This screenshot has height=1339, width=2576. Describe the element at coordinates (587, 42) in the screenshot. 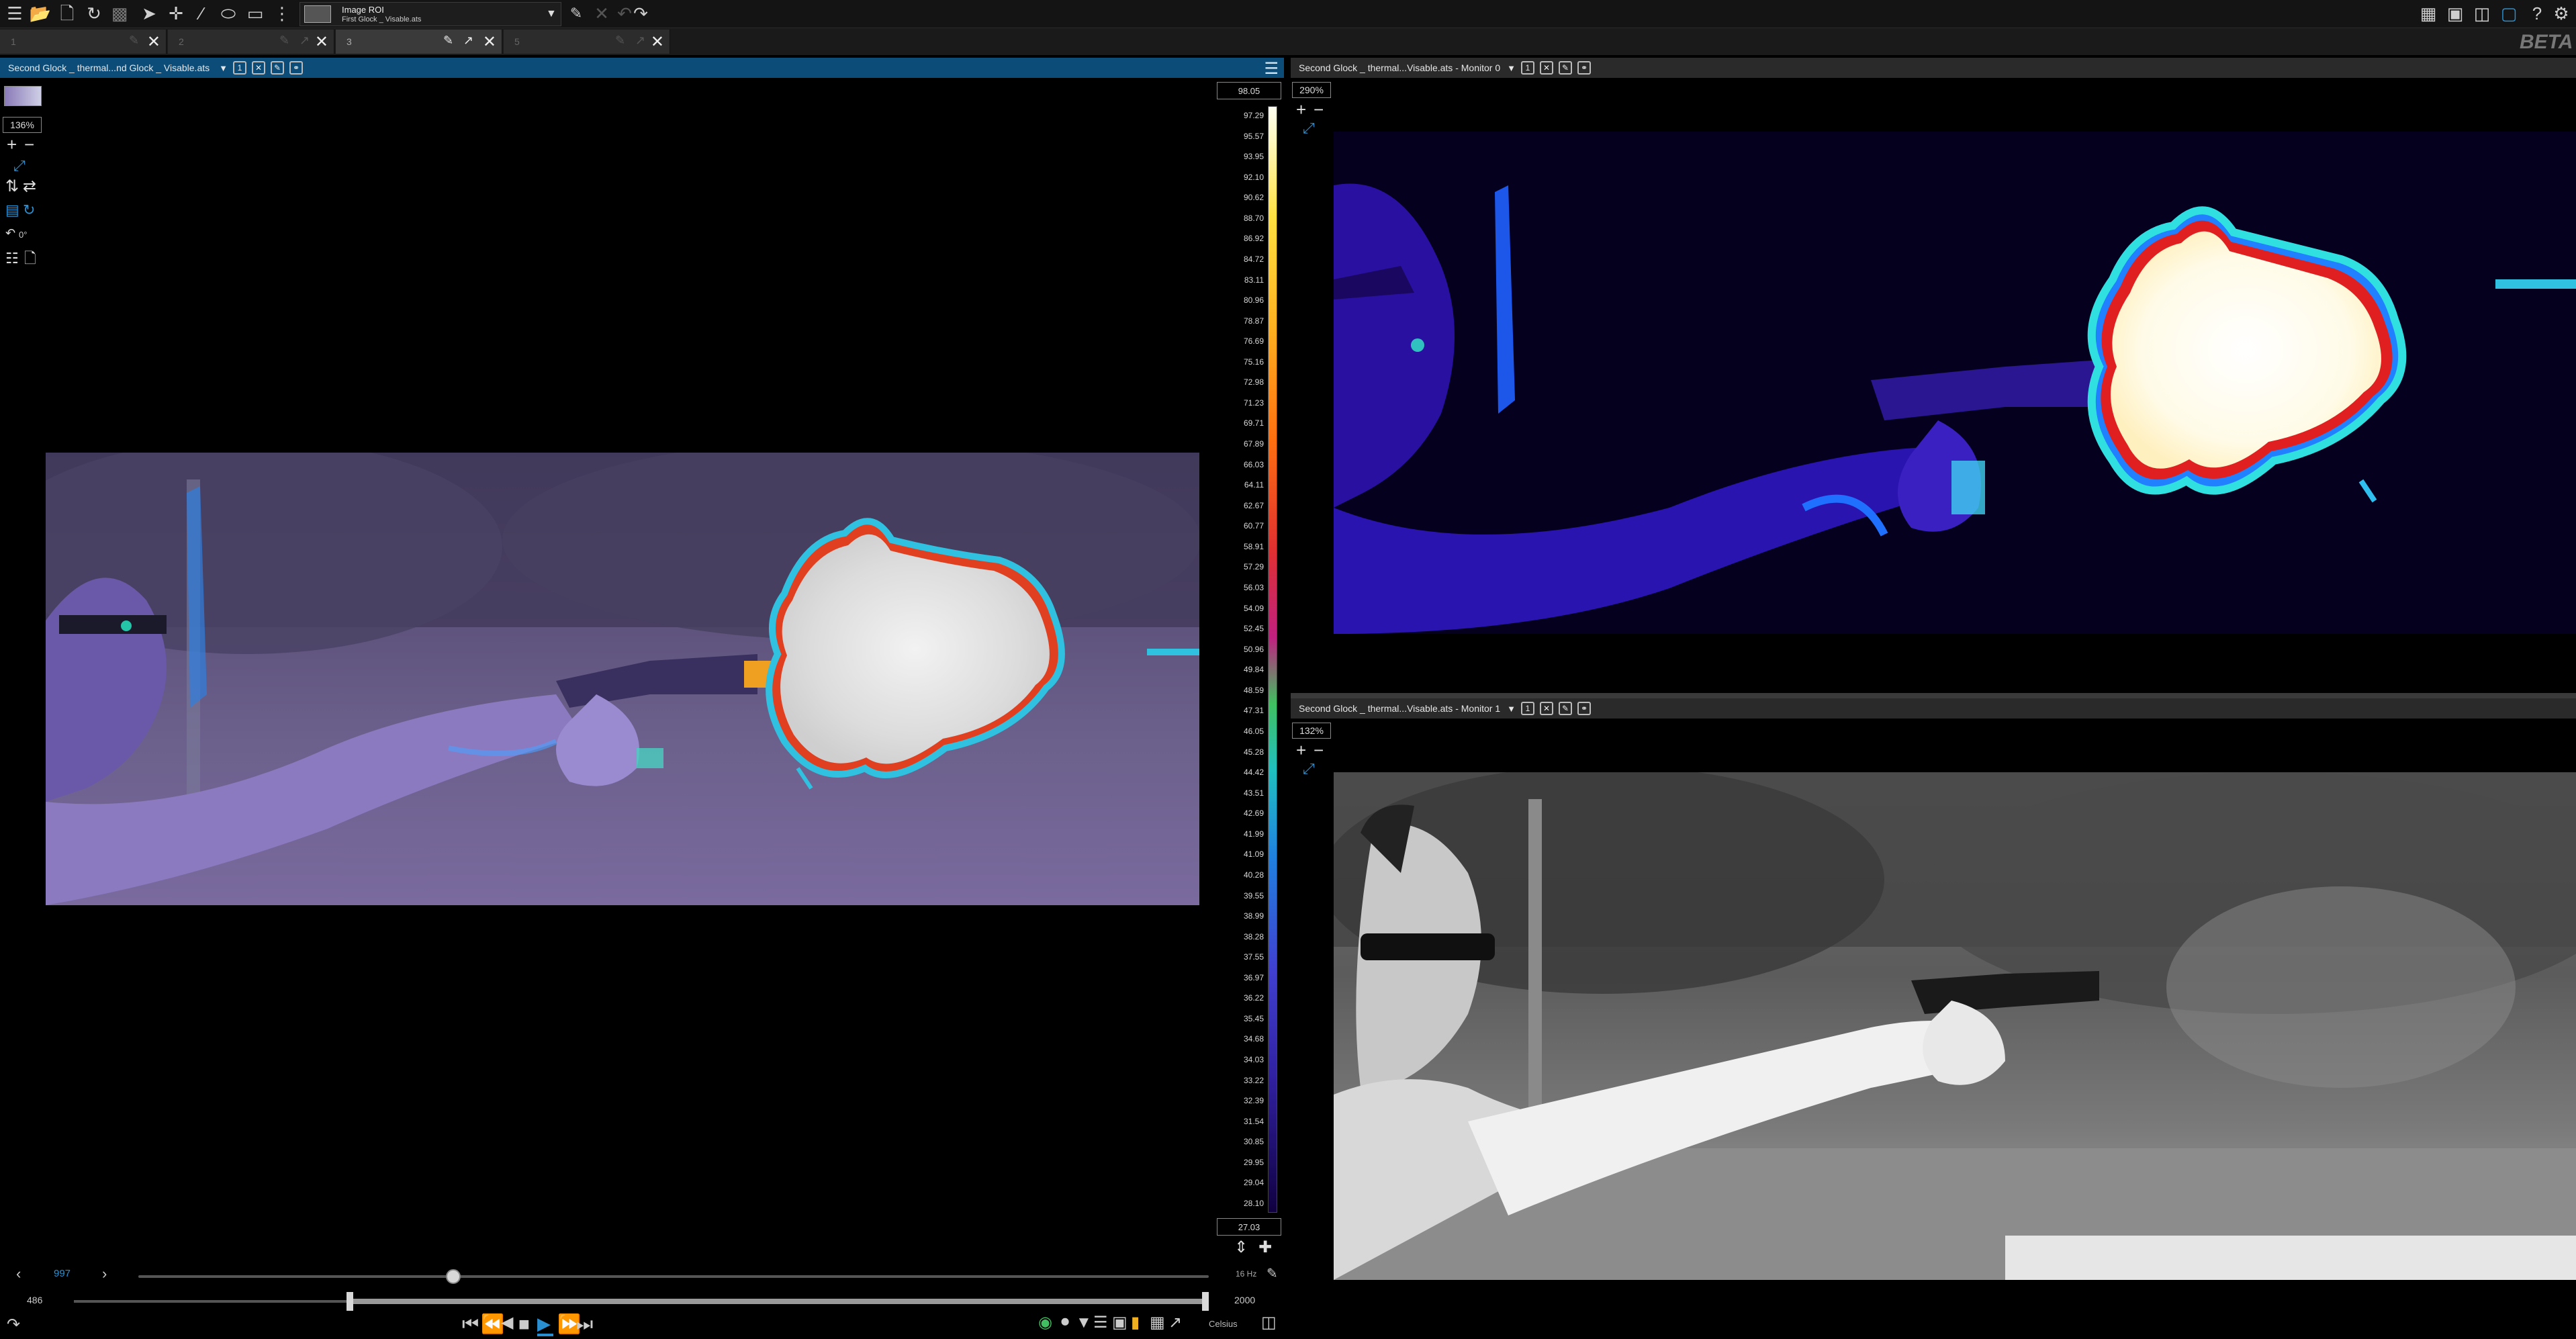

I see `tab-5: 5 ✎ ↗ ✕` at that location.